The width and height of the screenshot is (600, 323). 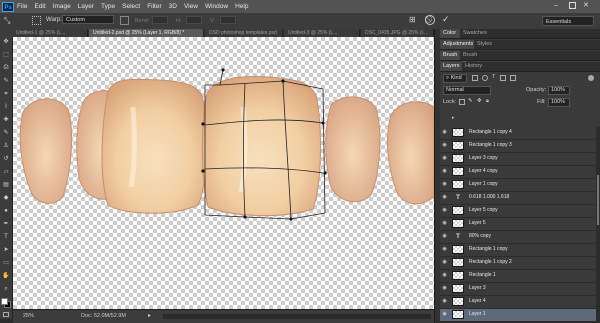 I want to click on menu-3d: 3D, so click(x=173, y=6).